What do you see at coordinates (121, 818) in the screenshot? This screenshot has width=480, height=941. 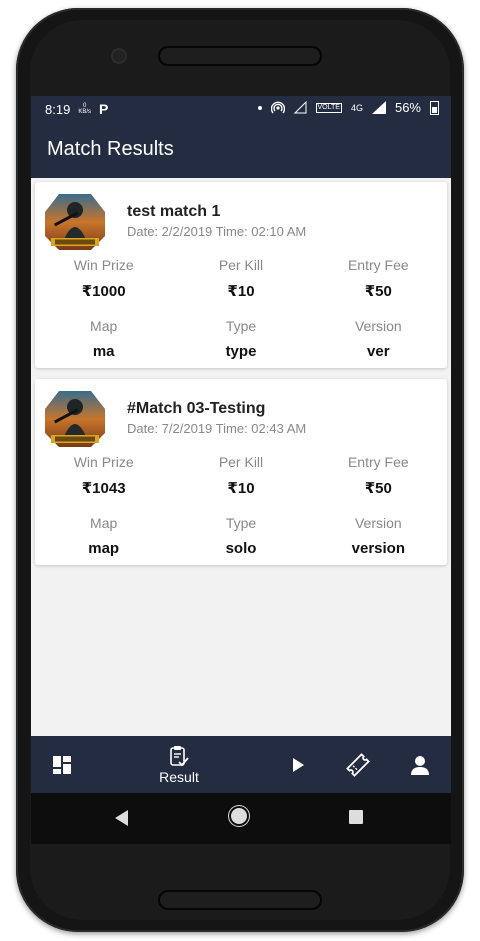 I see `back-icon` at bounding box center [121, 818].